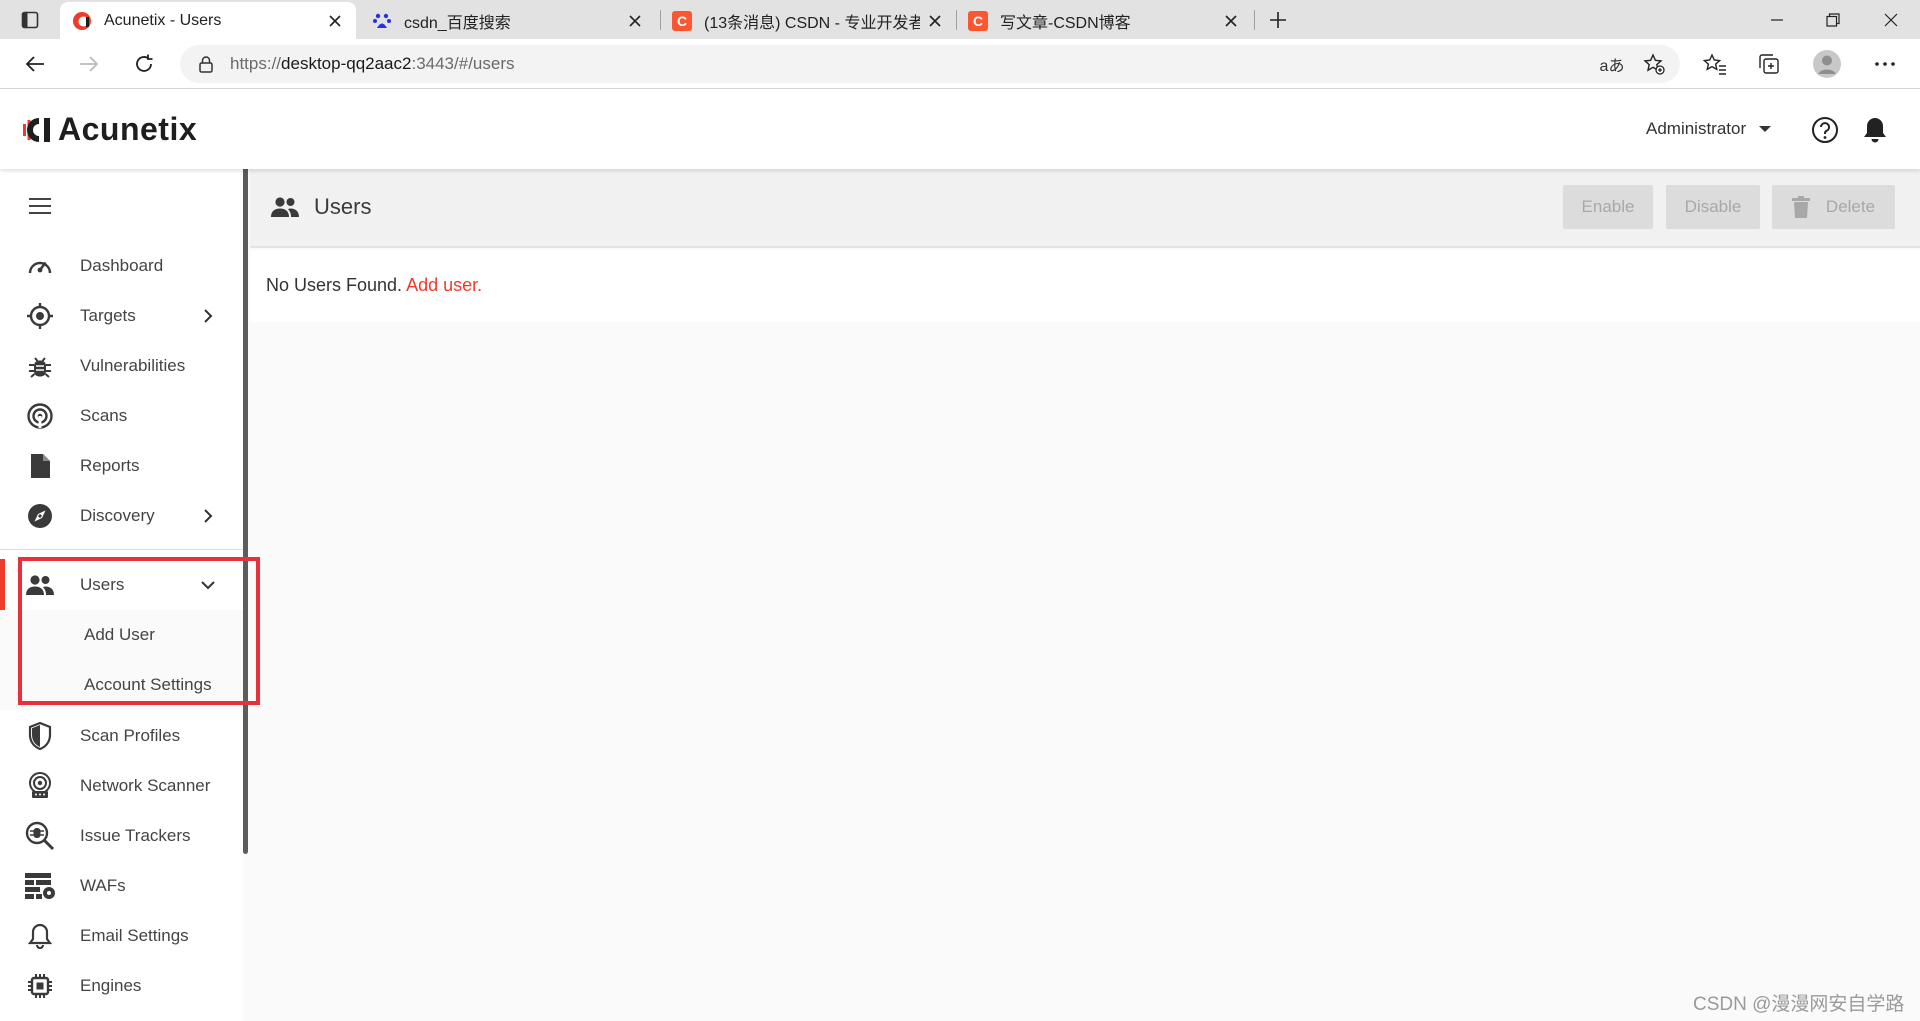 Image resolution: width=1920 pixels, height=1021 pixels. Describe the element at coordinates (1085, 286) in the screenshot. I see `users-list-panel: No Users Found. Add user.` at that location.